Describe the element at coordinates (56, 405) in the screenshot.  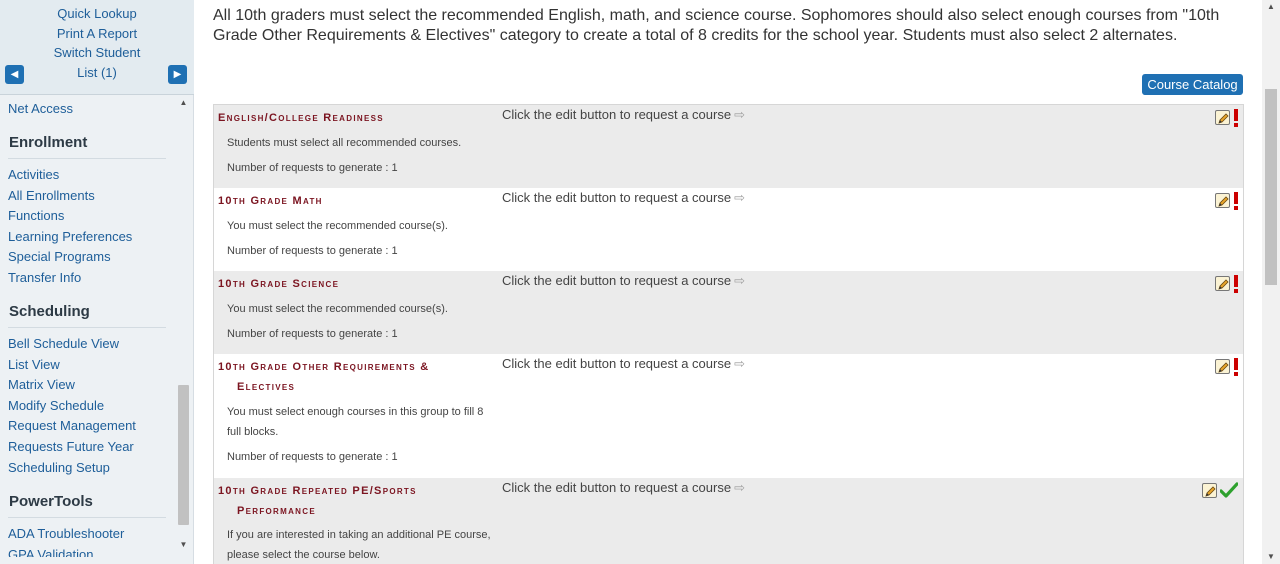
I see `sidebar-item-modify-schedule: Modify Schedule` at that location.